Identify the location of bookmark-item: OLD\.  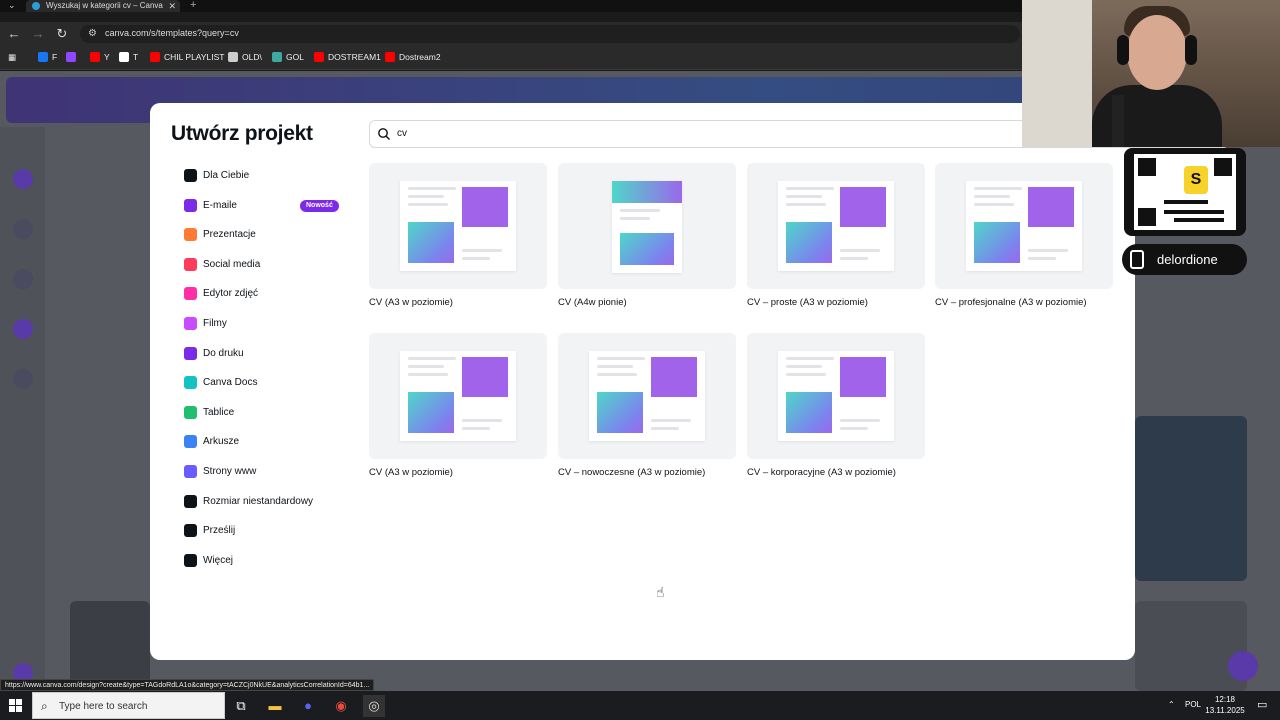
(245, 57).